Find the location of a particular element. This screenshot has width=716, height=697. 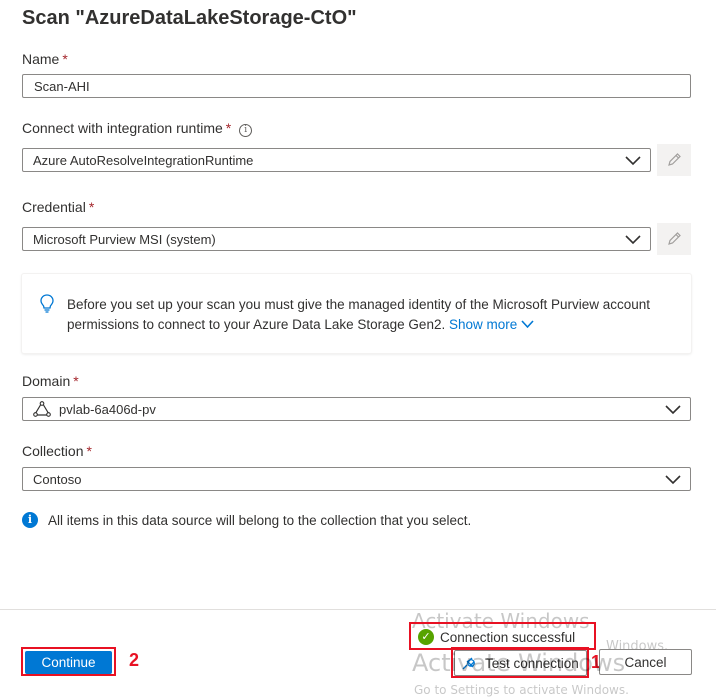

collection-dropdown: Contoso is located at coordinates (356, 479).